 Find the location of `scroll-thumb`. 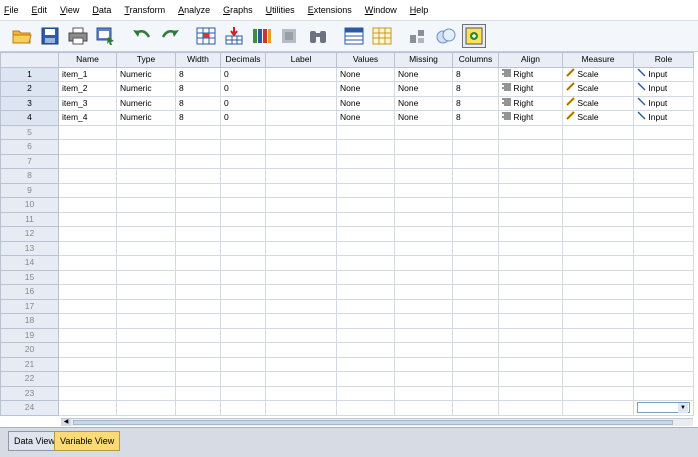

scroll-thumb is located at coordinates (373, 422).